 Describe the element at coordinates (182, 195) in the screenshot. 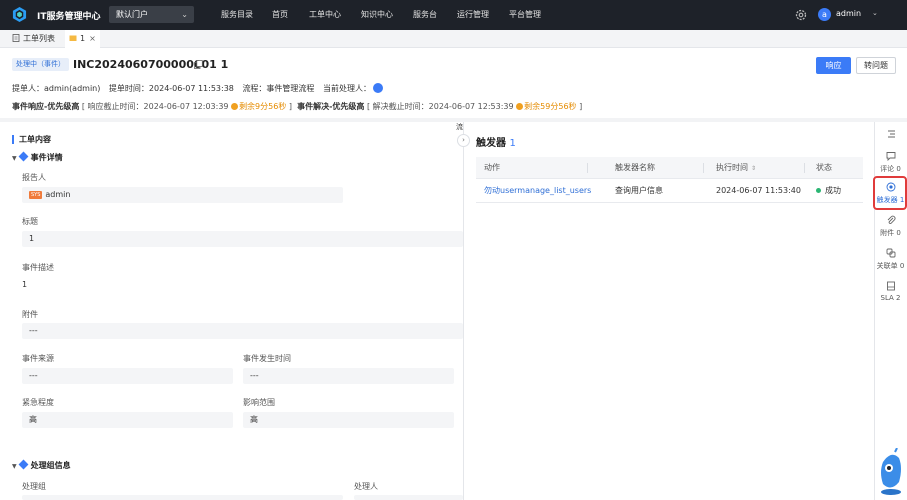

I see `reporter-field: SYS admin` at that location.